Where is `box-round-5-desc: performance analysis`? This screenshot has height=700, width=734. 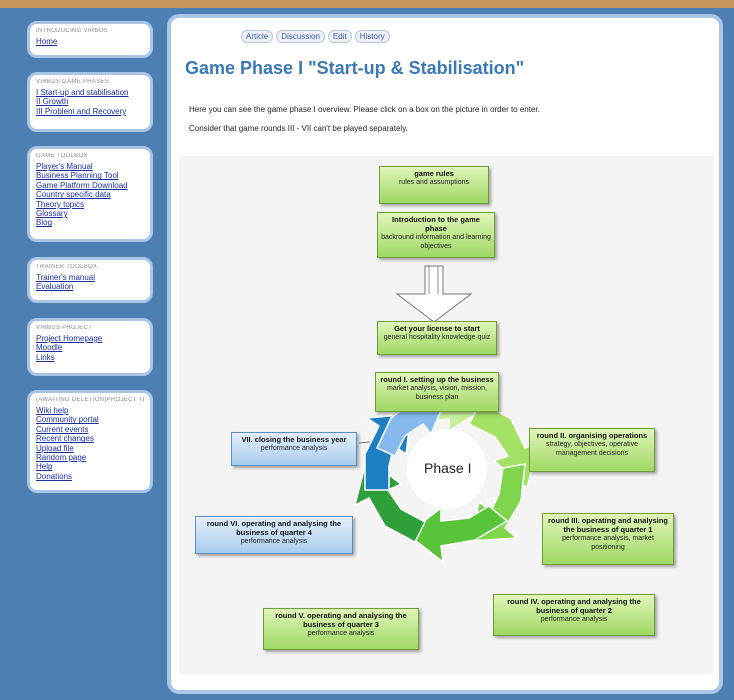
box-round-5-desc: performance analysis is located at coordinates (341, 633).